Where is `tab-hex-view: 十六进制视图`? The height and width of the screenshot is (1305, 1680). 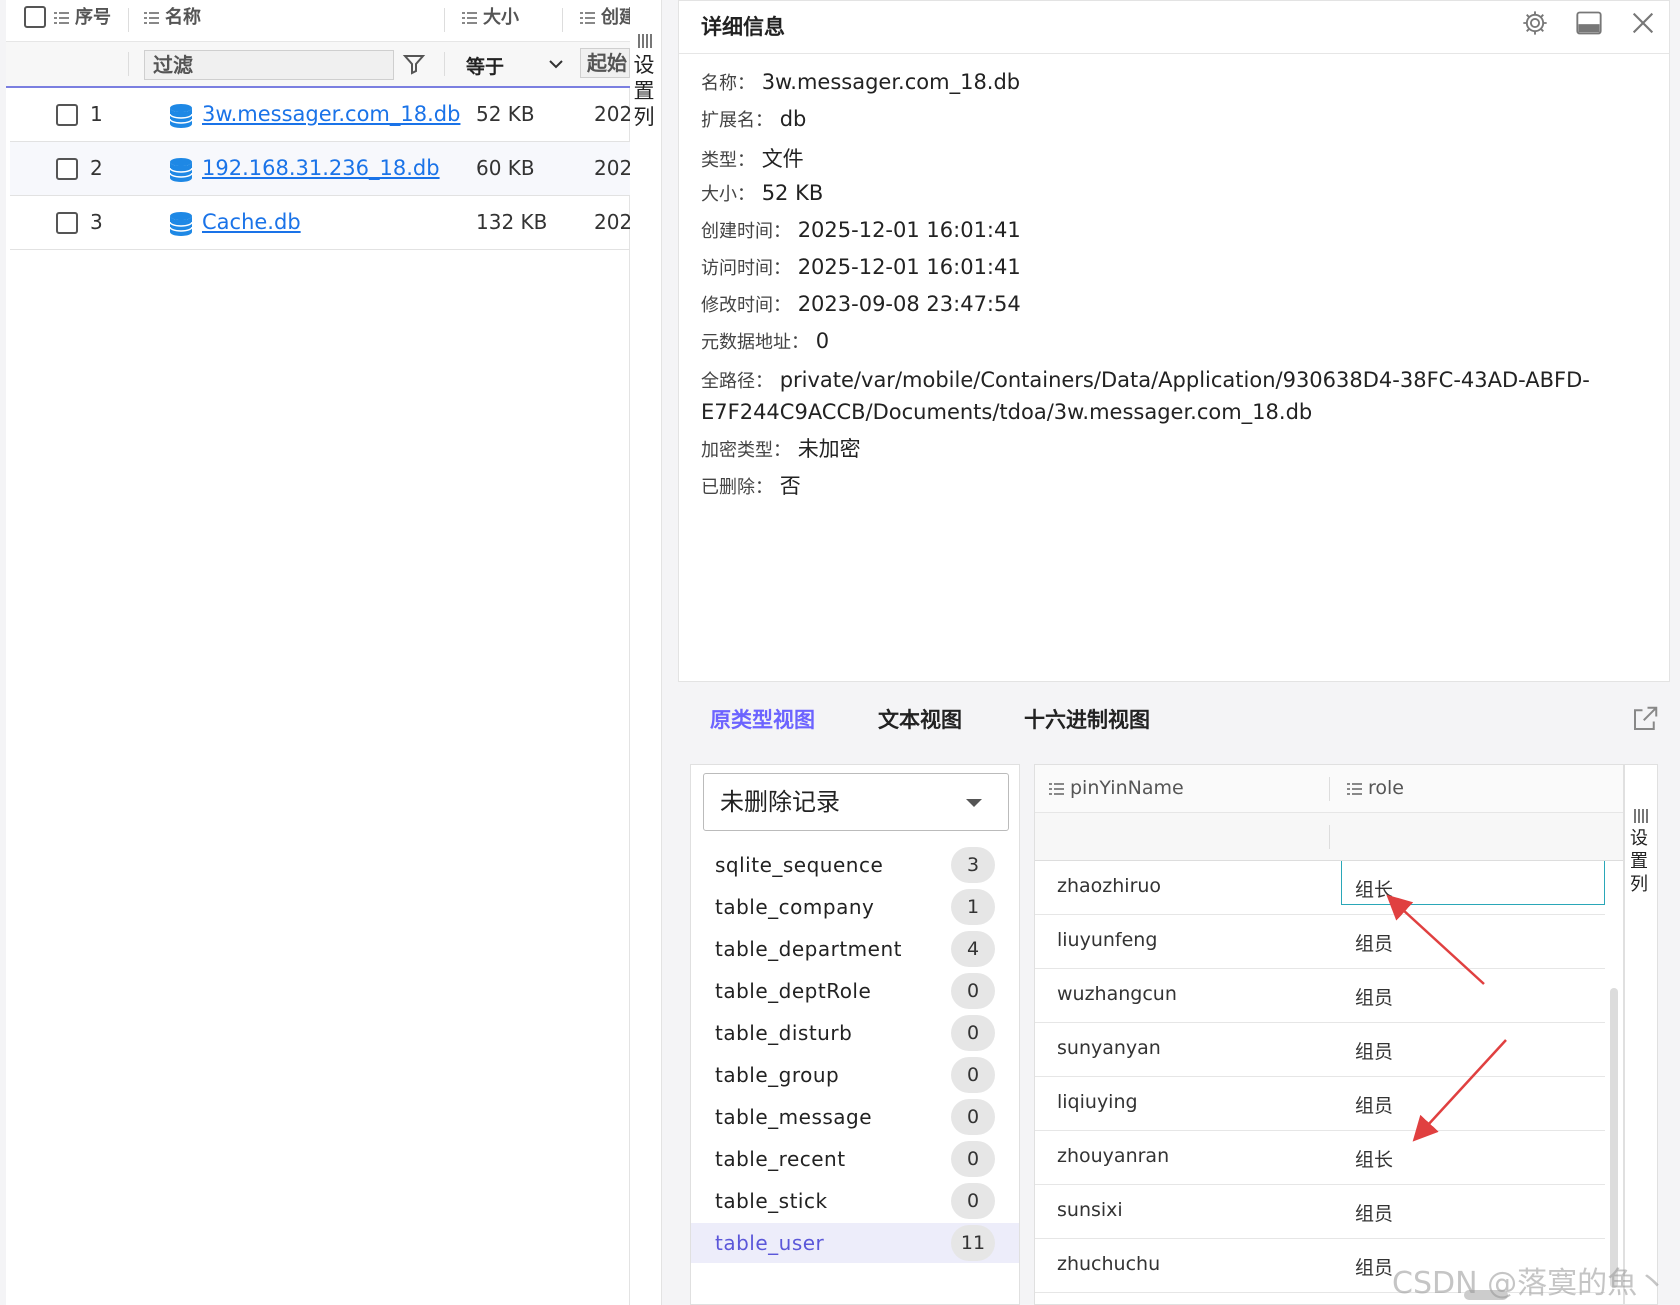 tab-hex-view: 十六进制视图 is located at coordinates (1087, 719).